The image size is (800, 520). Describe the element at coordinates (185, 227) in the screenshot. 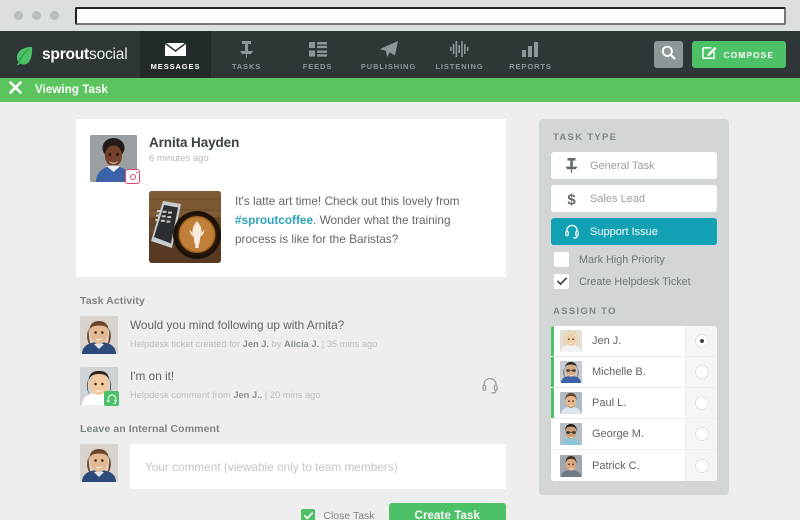

I see `post-photo` at that location.